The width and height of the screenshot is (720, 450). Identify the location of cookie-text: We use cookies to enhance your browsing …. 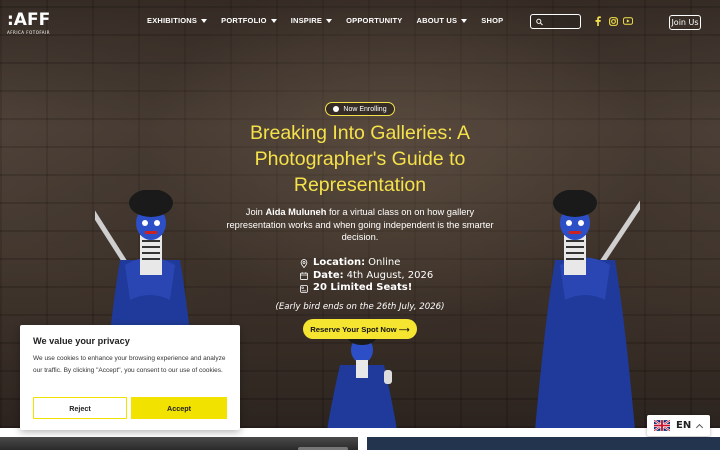
(129, 364).